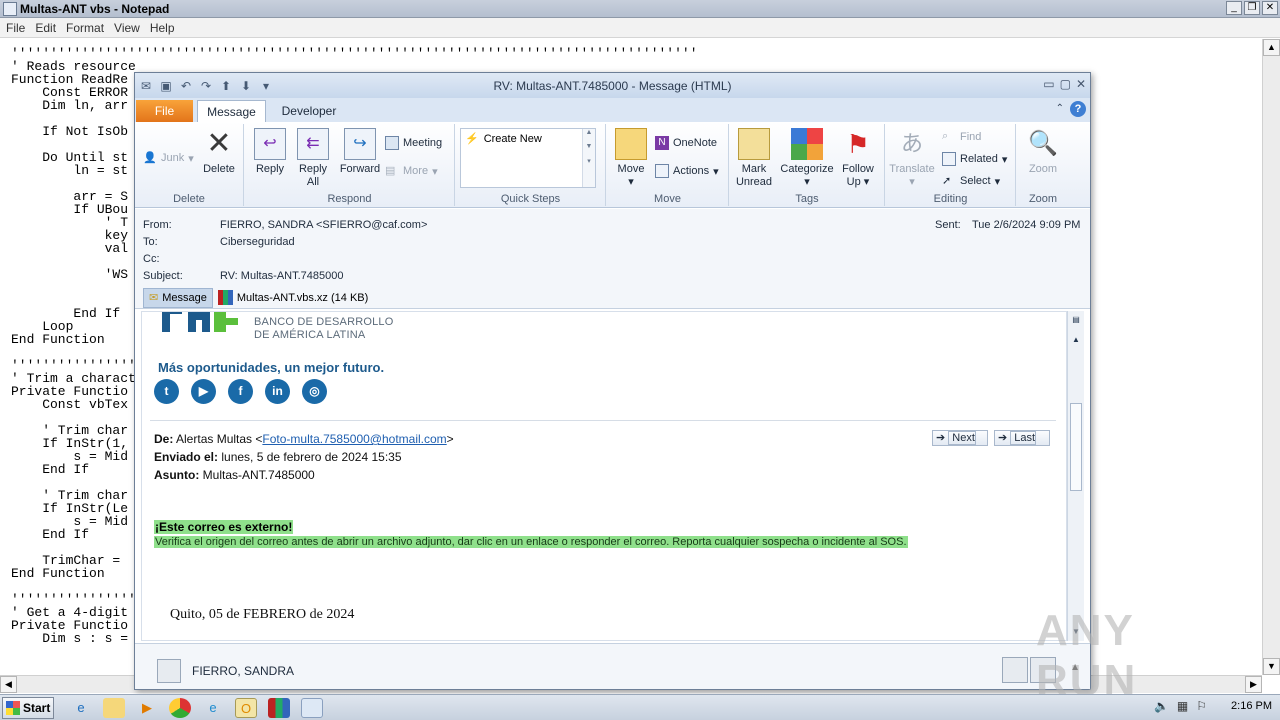  I want to click on junk-icon: 👤, so click(150, 158).